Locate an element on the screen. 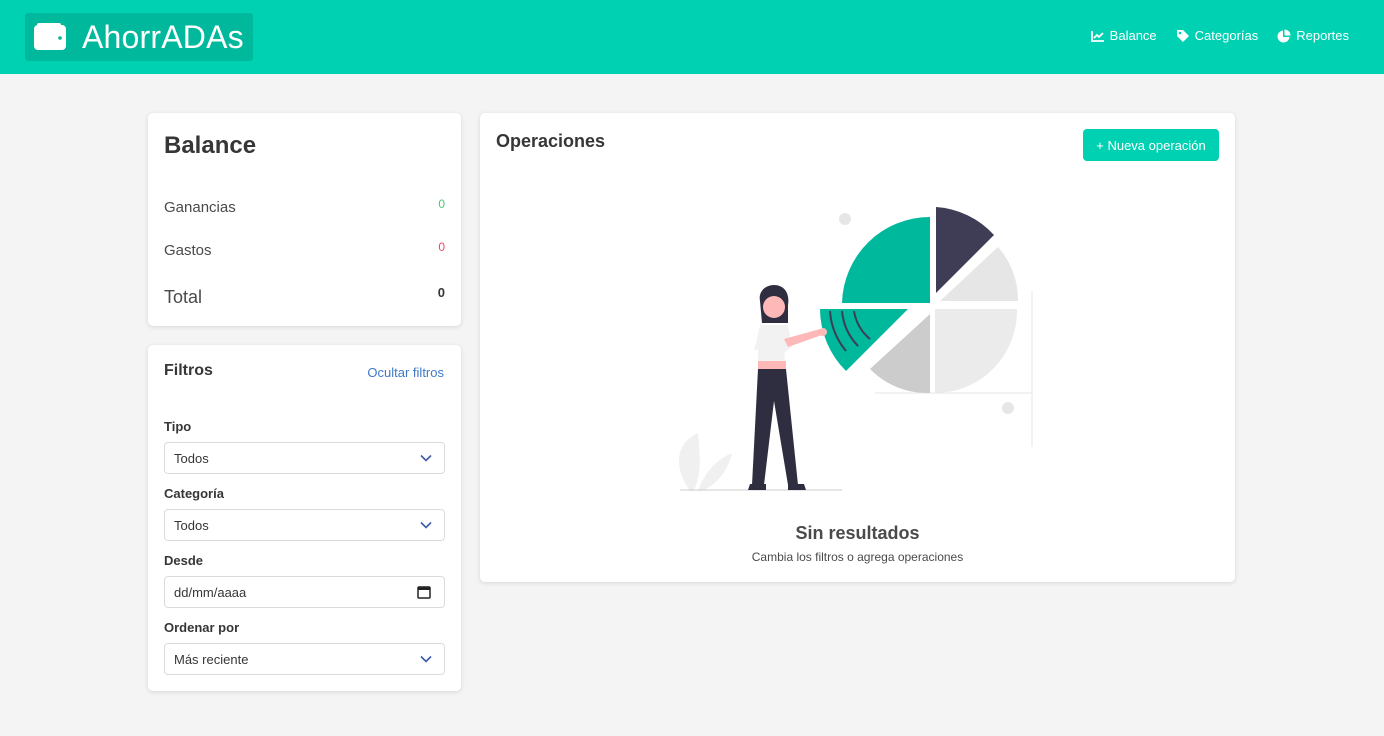 This screenshot has height=736, width=1384. desde-value: dd/mm/aaaa is located at coordinates (210, 592).